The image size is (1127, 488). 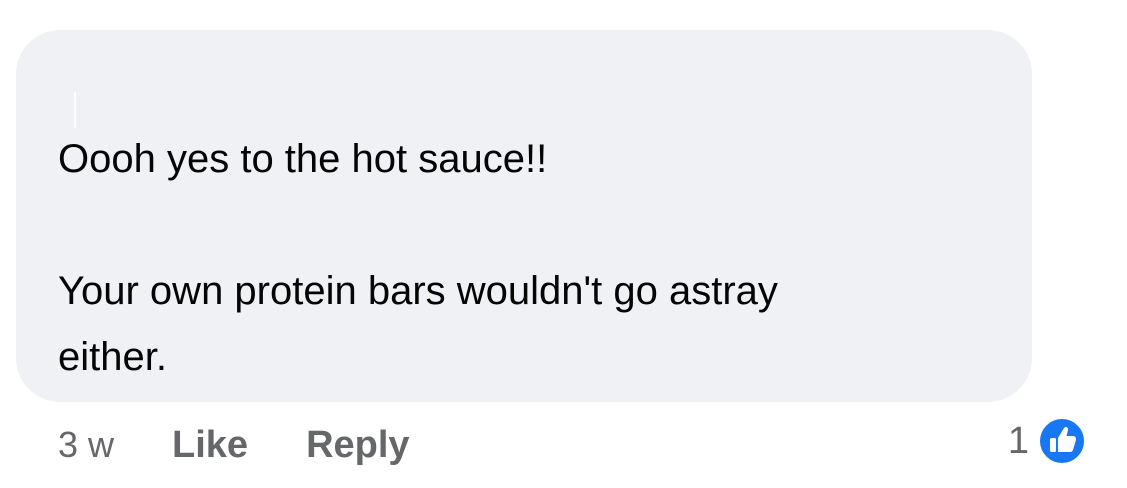 What do you see at coordinates (1018, 440) in the screenshot?
I see `reaction-count: 1` at bounding box center [1018, 440].